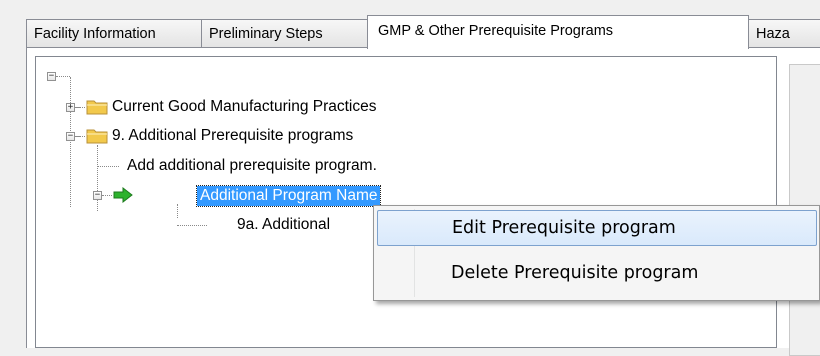 This screenshot has width=820, height=356. I want to click on tab-gmp-other-prerequisite-programs: GMP & Other Prerequisite Programs, so click(558, 32).